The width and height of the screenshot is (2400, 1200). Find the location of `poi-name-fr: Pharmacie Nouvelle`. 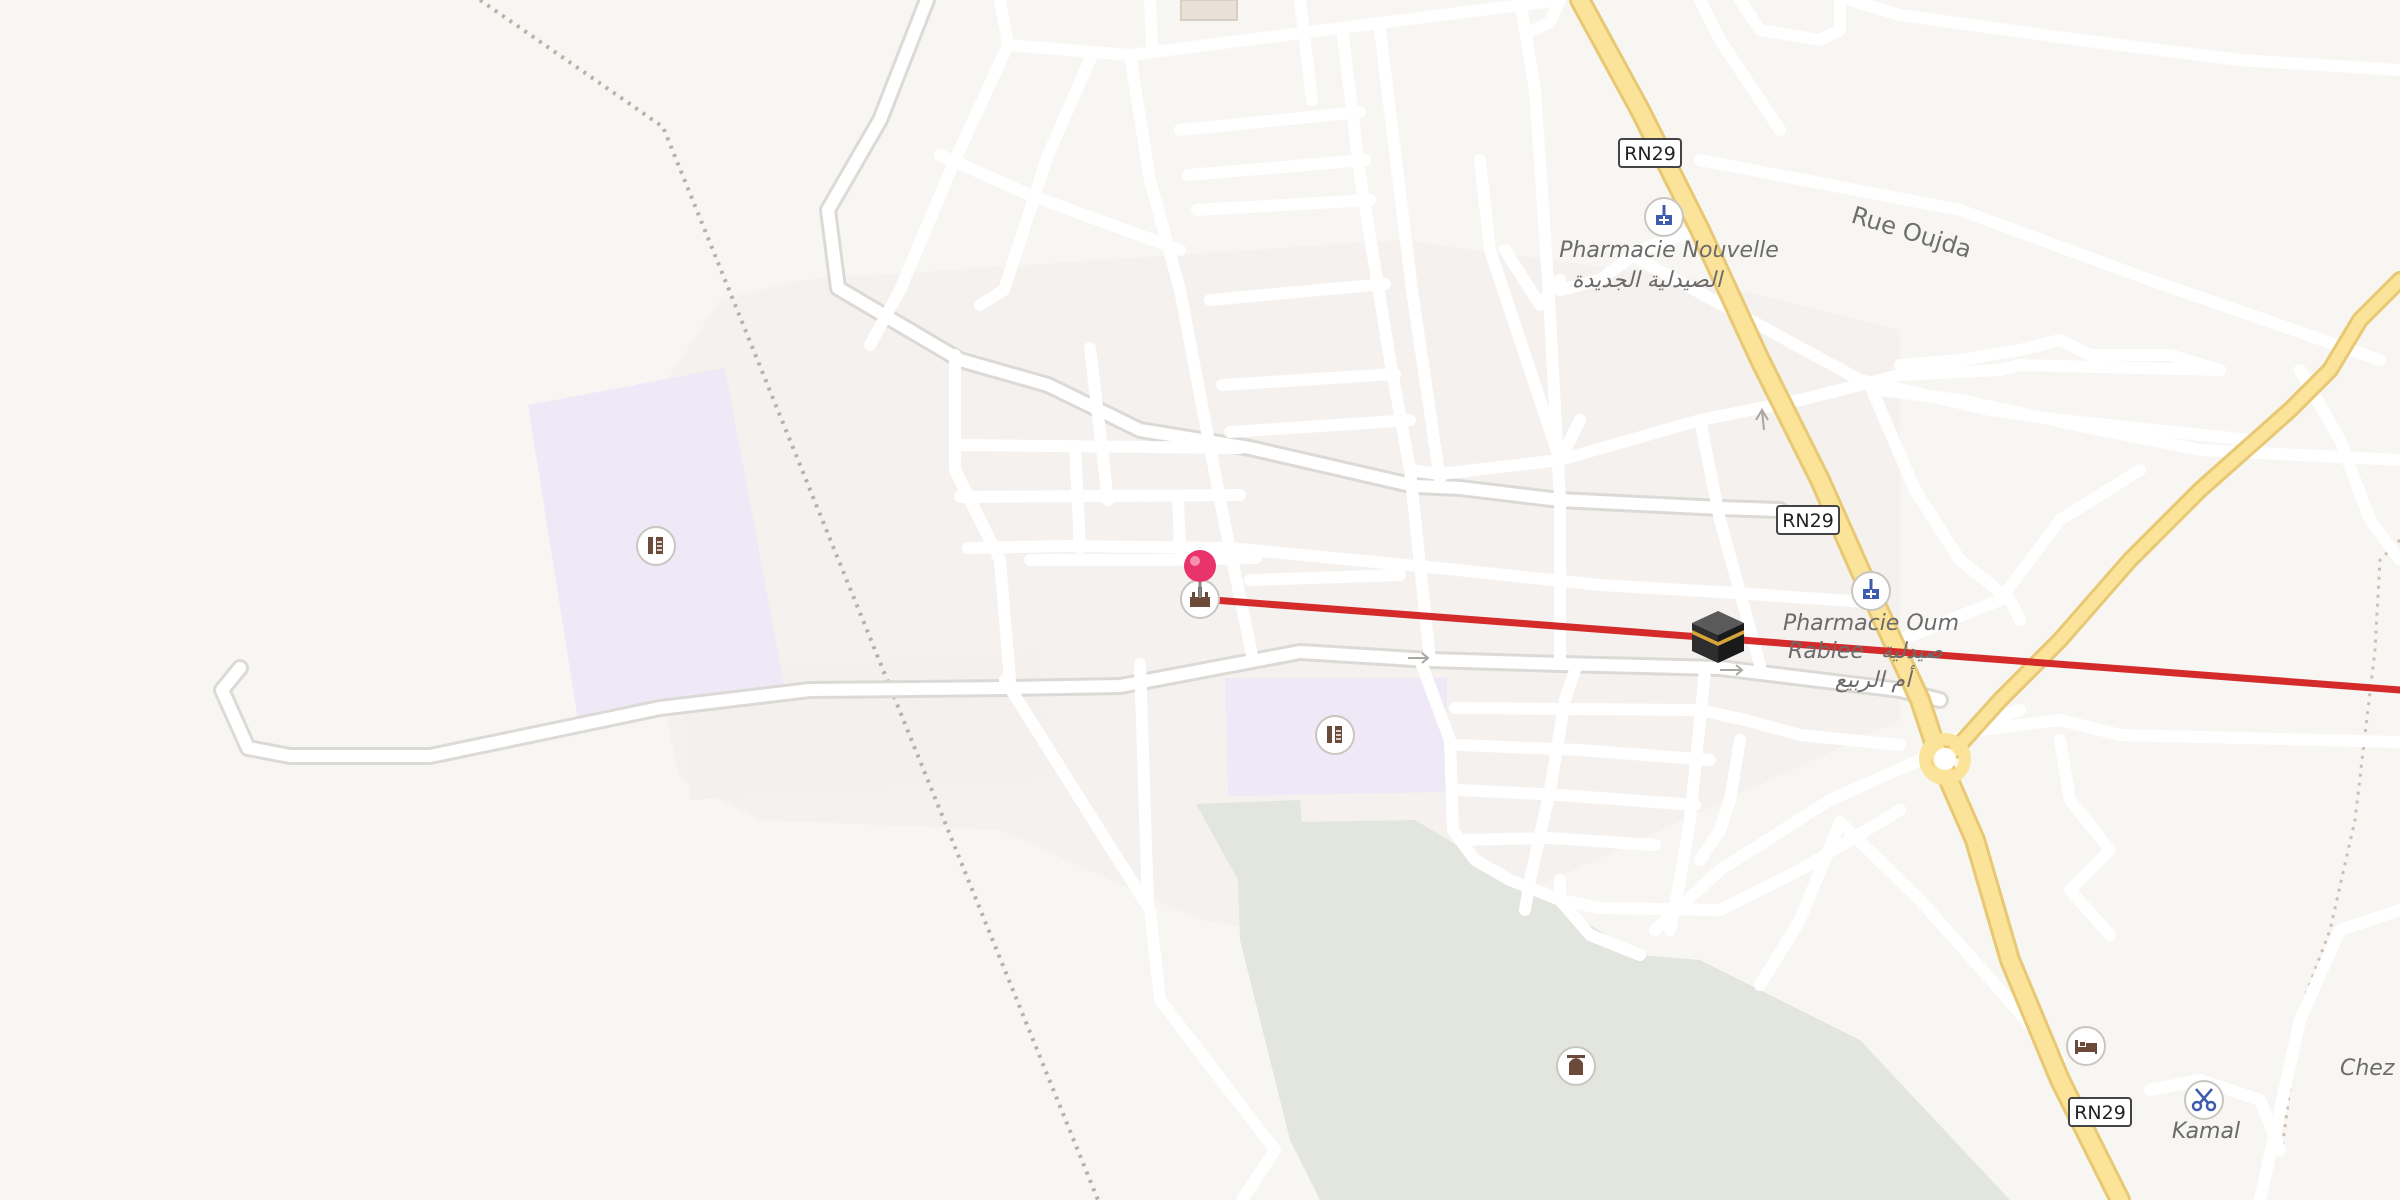

poi-name-fr: Pharmacie Nouvelle is located at coordinates (1669, 250).